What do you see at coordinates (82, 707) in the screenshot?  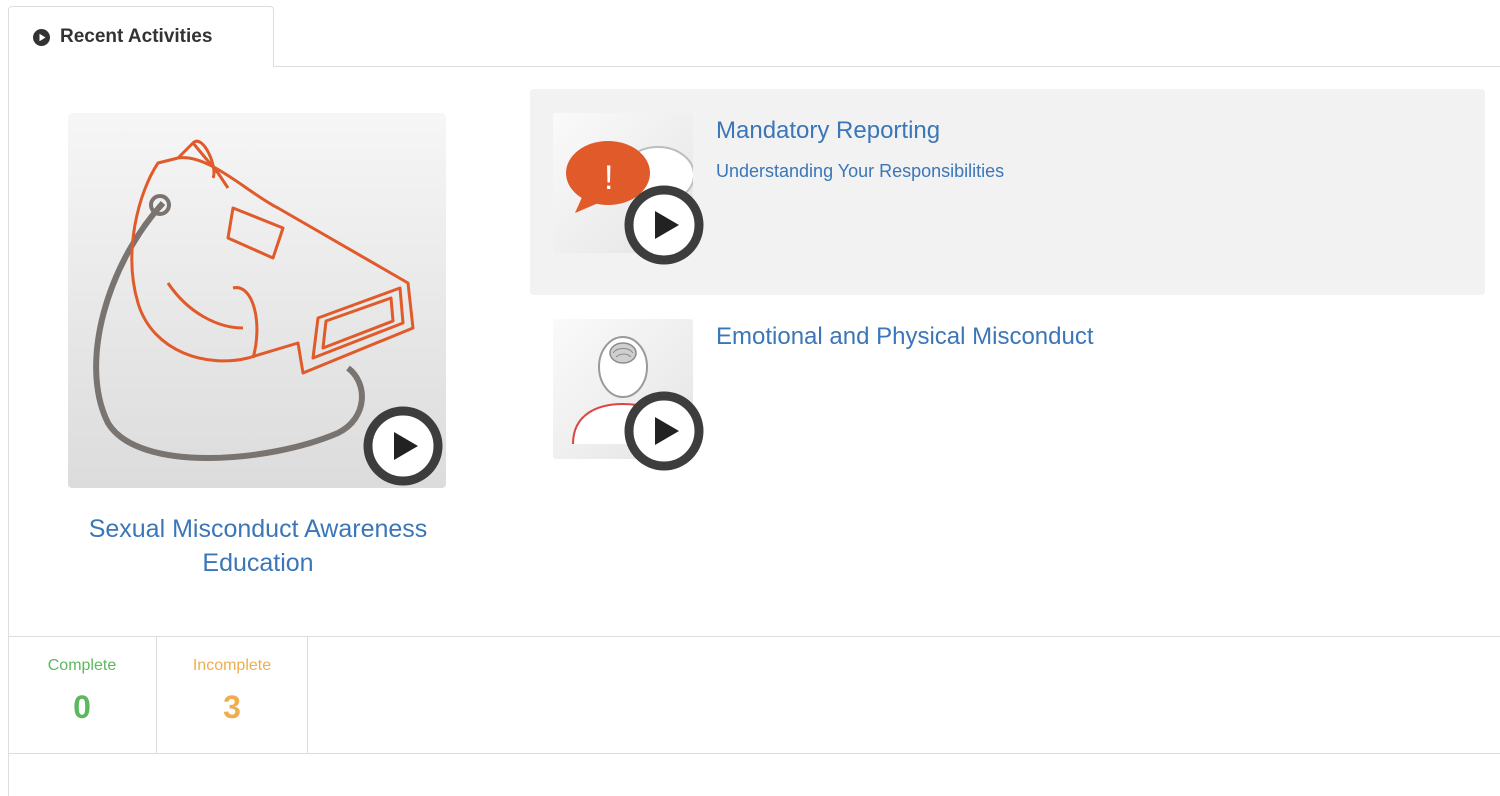 I see `stat-complete-value: 0` at bounding box center [82, 707].